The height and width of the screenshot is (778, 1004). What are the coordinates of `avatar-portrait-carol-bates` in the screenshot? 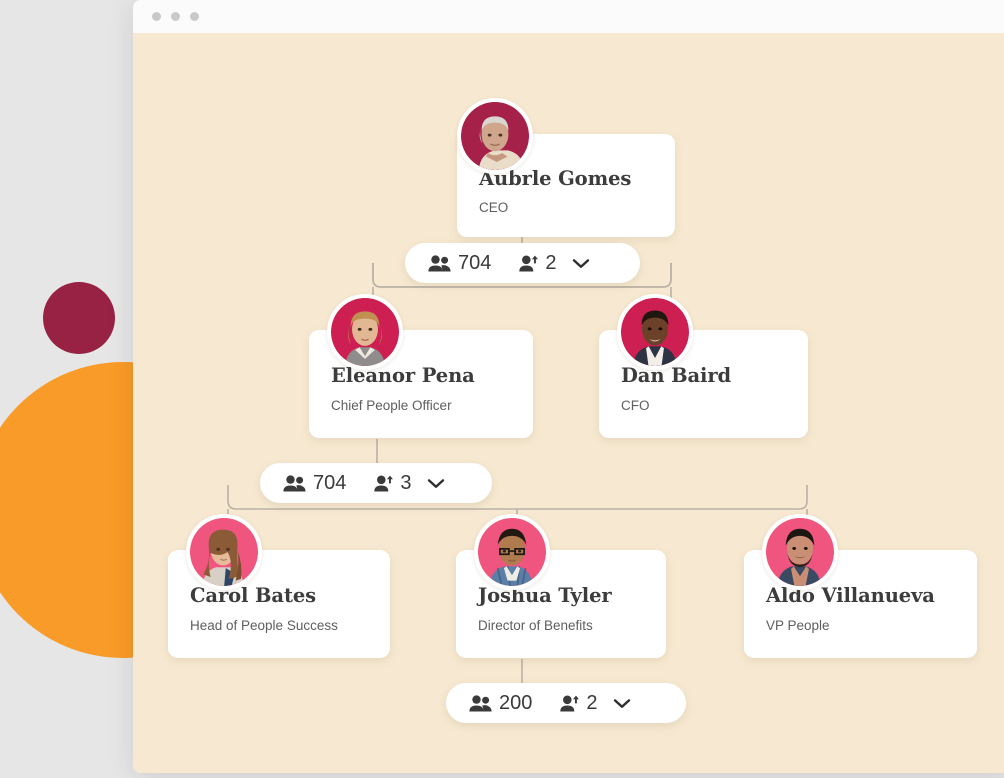 It's located at (224, 552).